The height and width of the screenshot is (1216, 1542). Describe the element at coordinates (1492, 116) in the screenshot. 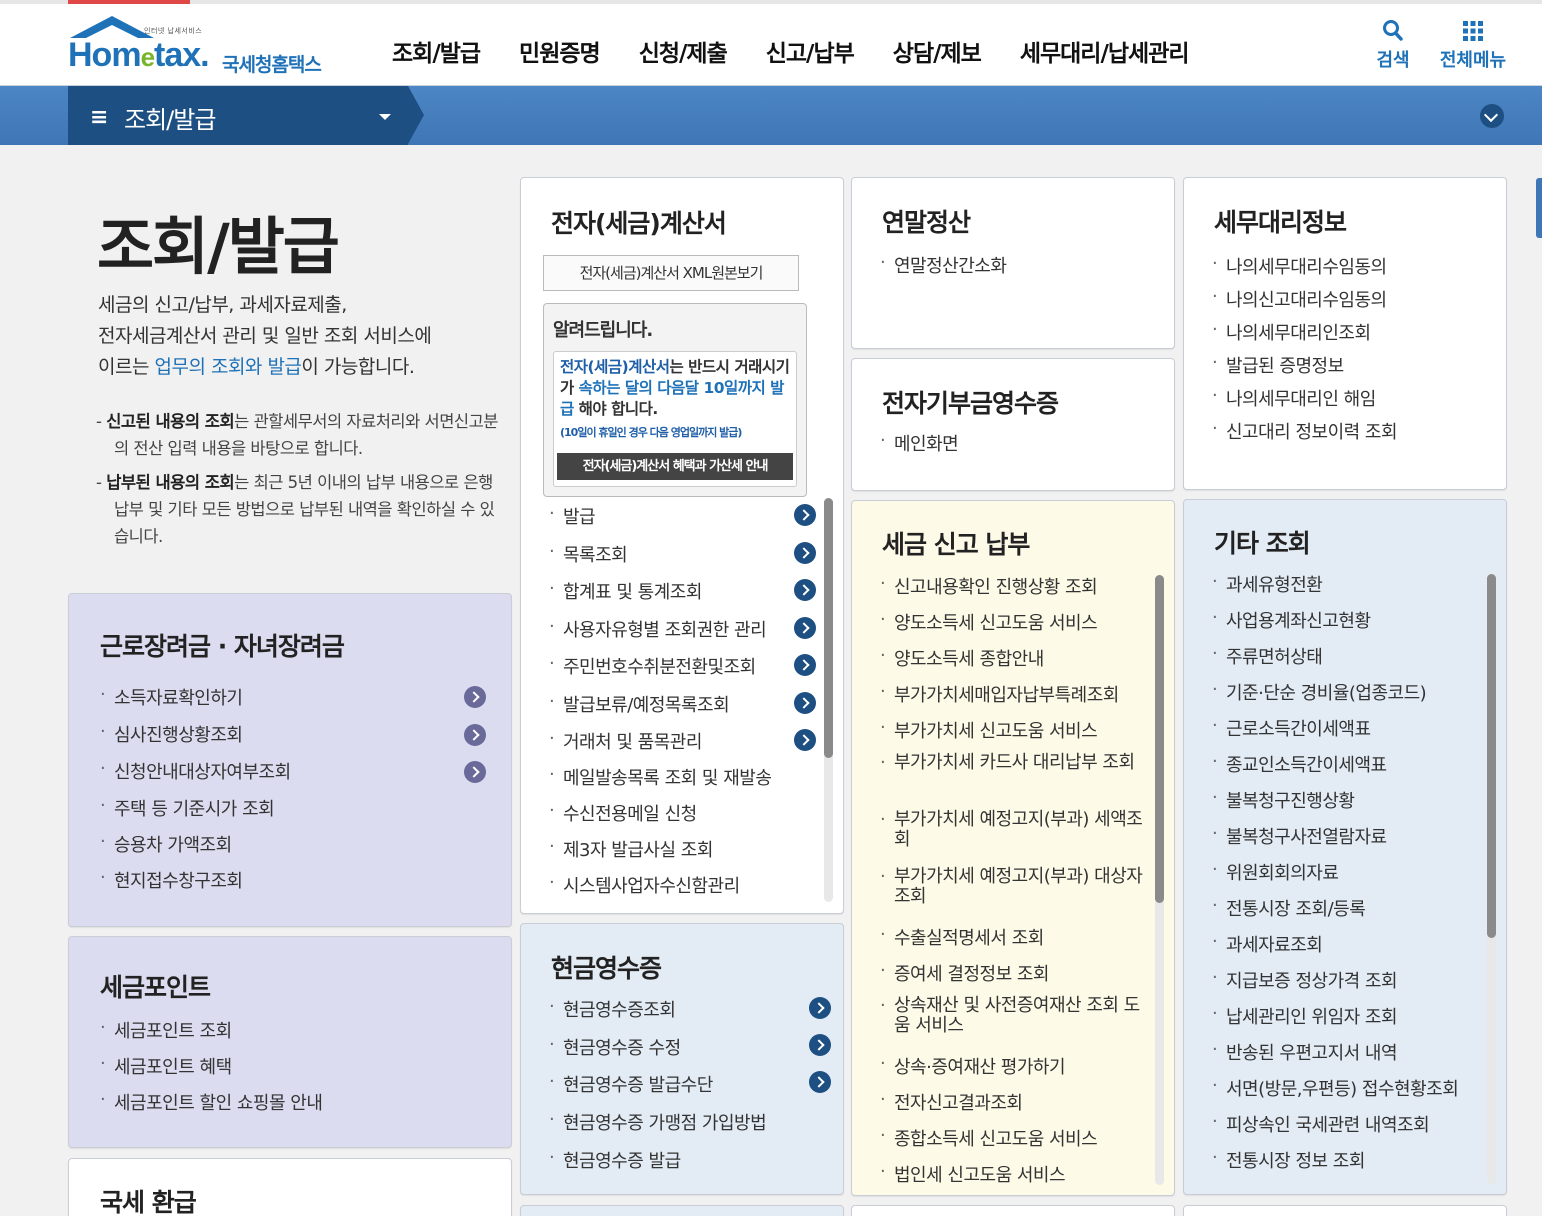

I see `expand-chevron-icon` at that location.